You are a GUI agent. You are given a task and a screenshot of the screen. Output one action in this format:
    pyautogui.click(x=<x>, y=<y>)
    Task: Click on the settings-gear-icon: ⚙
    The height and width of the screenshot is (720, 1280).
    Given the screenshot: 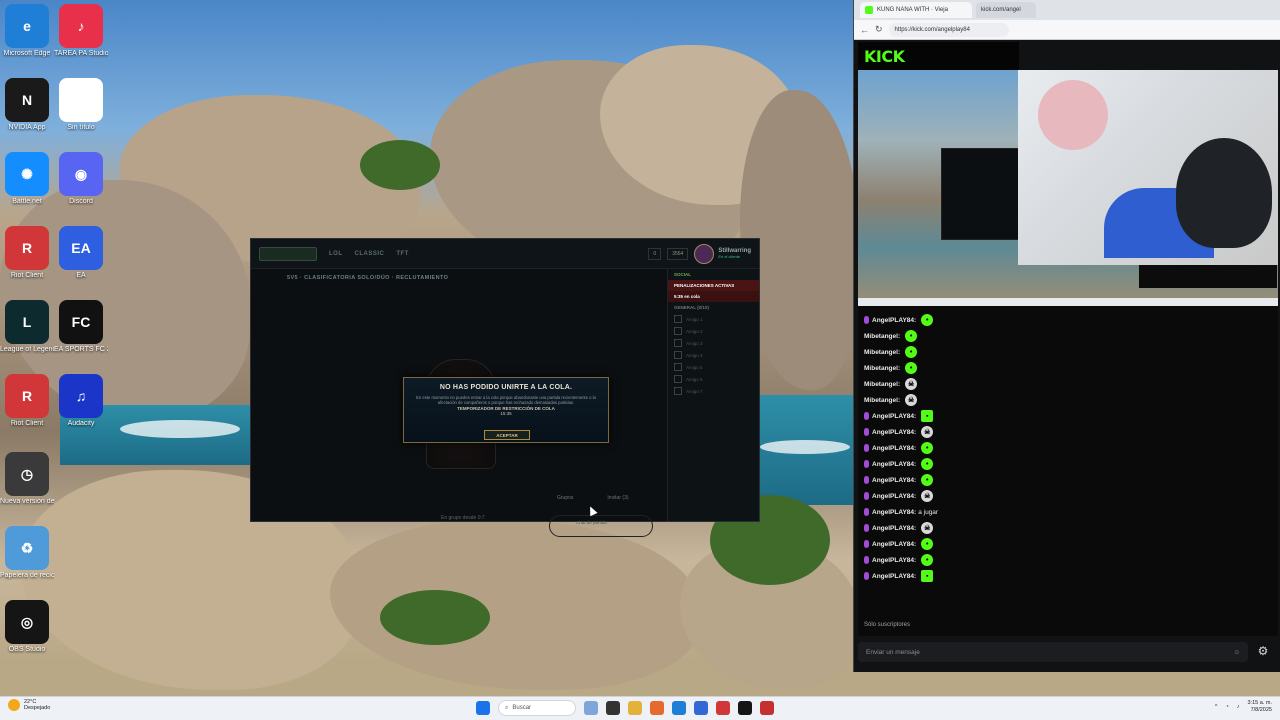 What is the action you would take?
    pyautogui.click(x=1263, y=652)
    